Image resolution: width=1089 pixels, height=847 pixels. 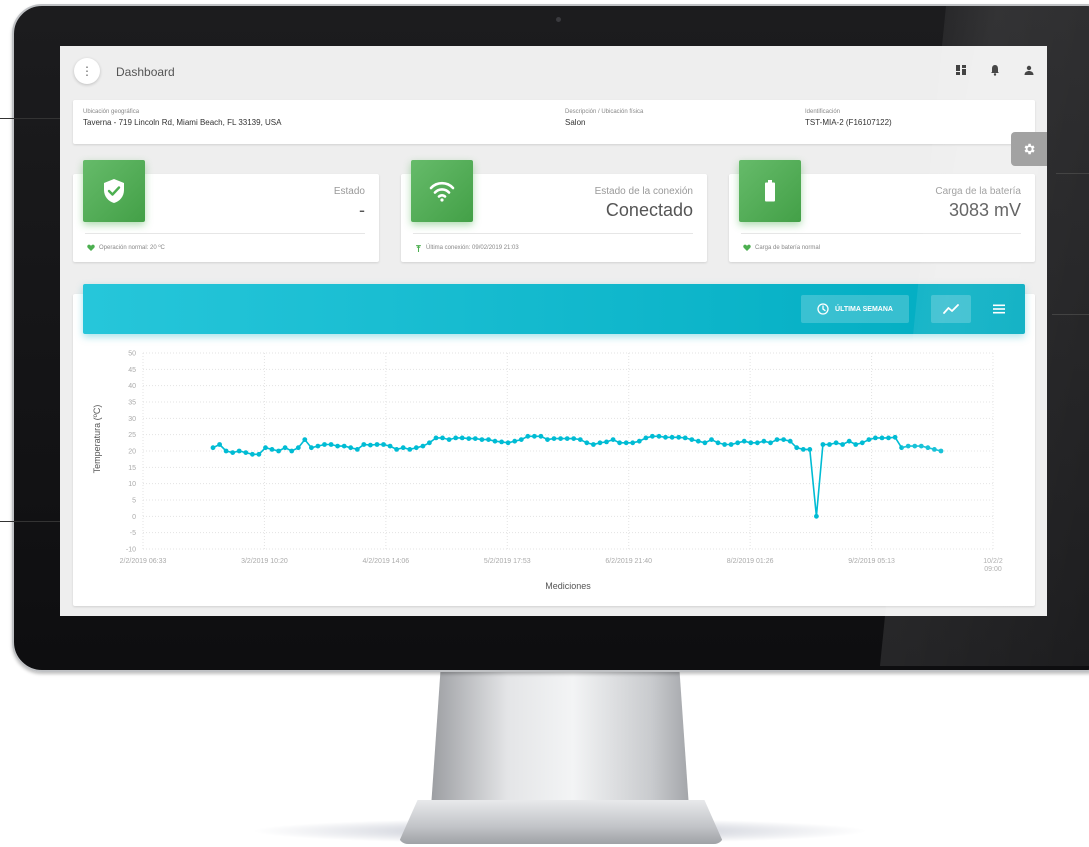 What do you see at coordinates (145, 72) in the screenshot?
I see `page-title: Dashboard` at bounding box center [145, 72].